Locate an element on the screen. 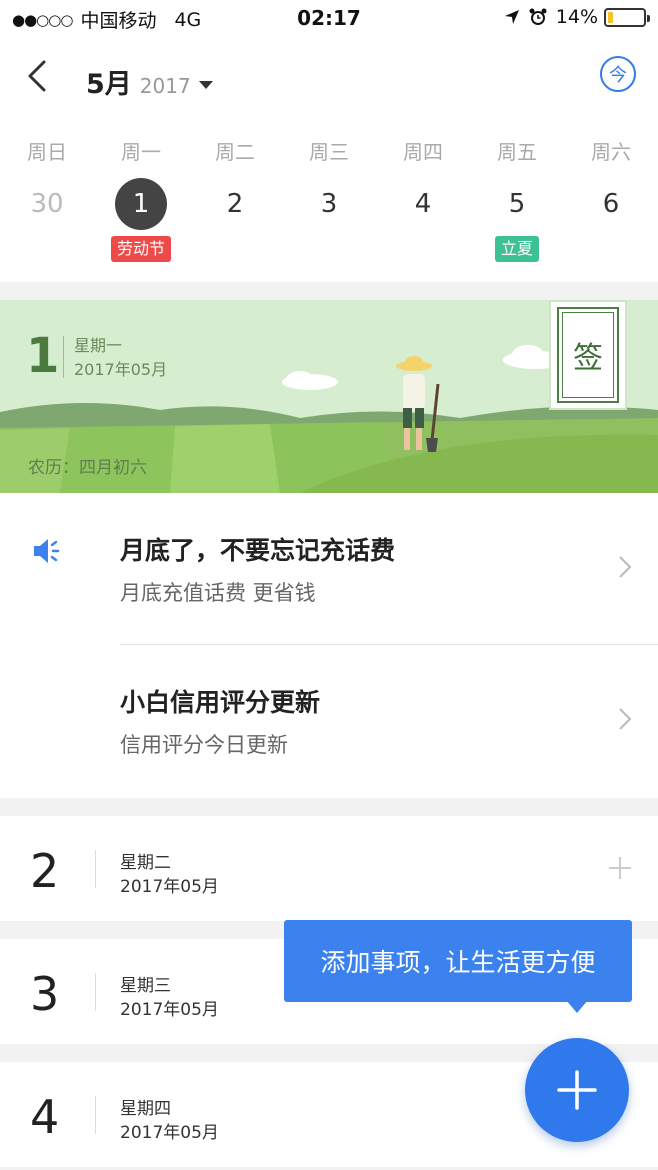 The height and width of the screenshot is (1170, 658). sign-in-card: 签 is located at coordinates (588, 355).